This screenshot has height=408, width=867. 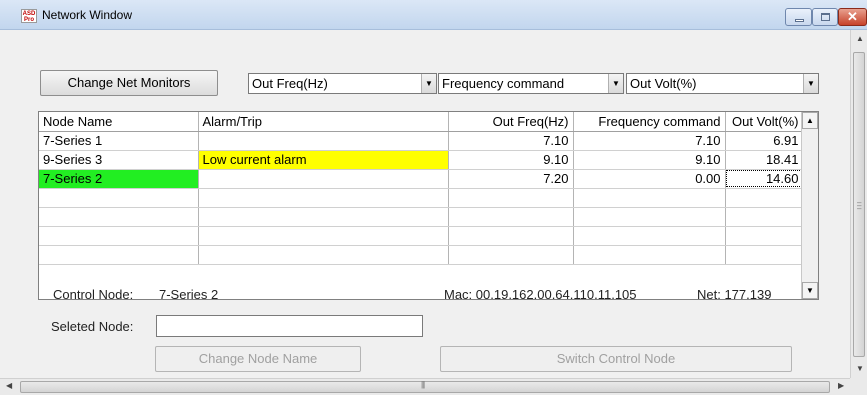 What do you see at coordinates (764, 141) in the screenshot?
I see `cell-out-volt: 6.91` at bounding box center [764, 141].